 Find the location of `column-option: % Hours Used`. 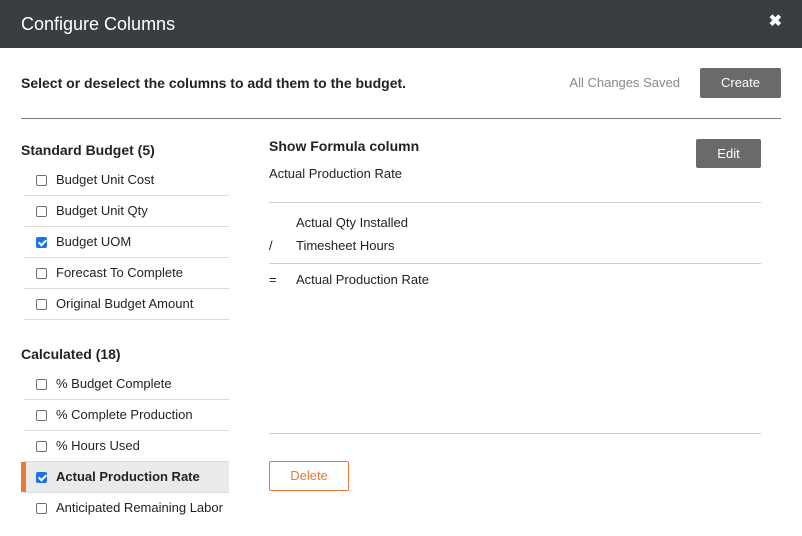

column-option: % Hours Used is located at coordinates (126, 446).